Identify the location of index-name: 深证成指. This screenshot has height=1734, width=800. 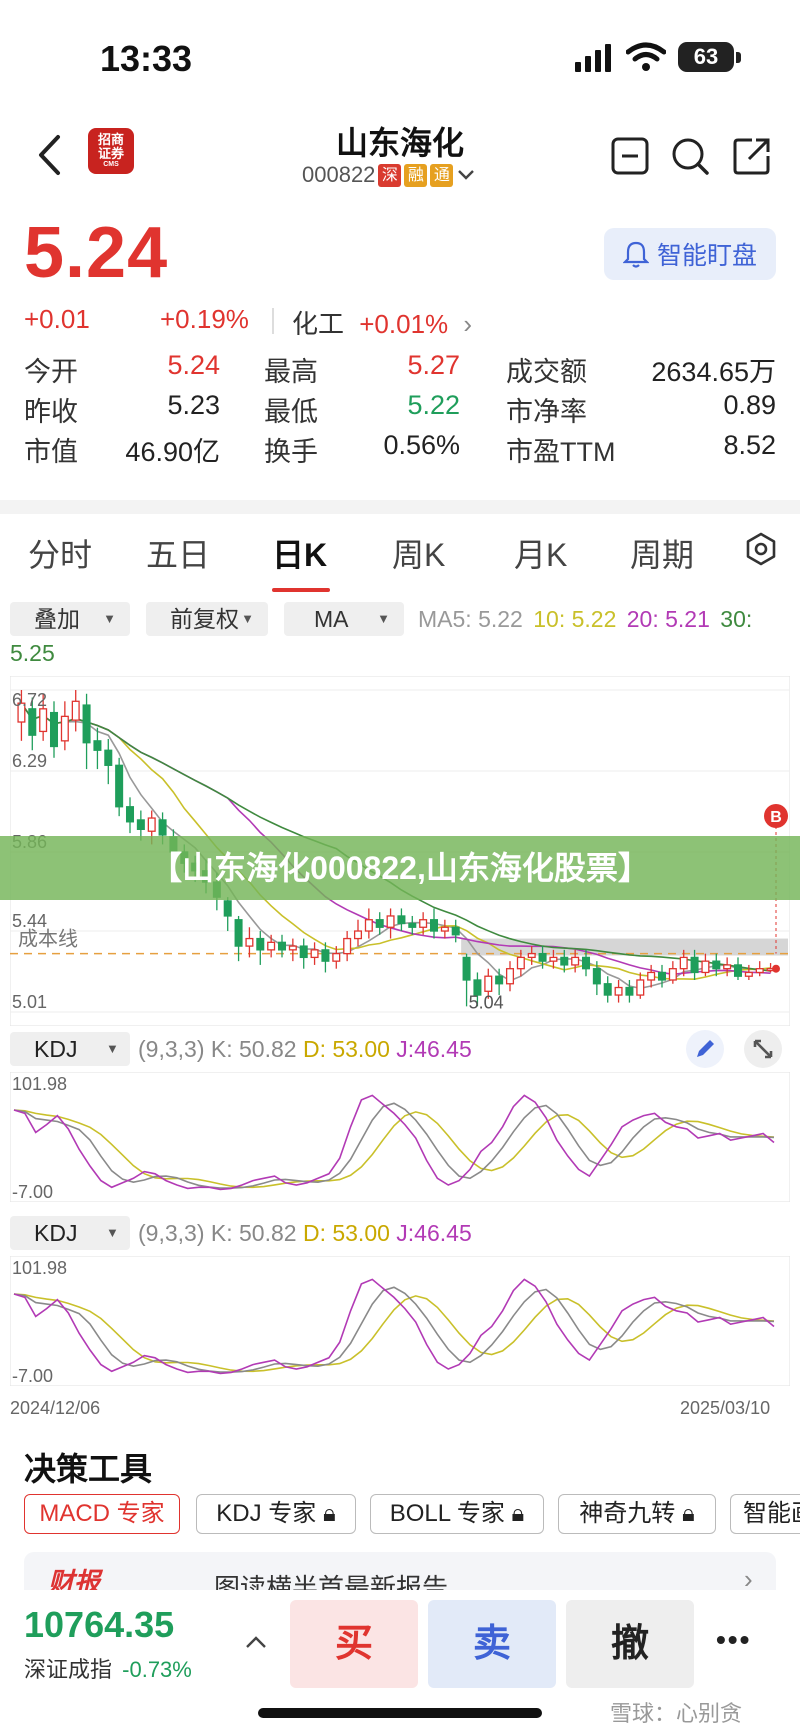
(68, 1669).